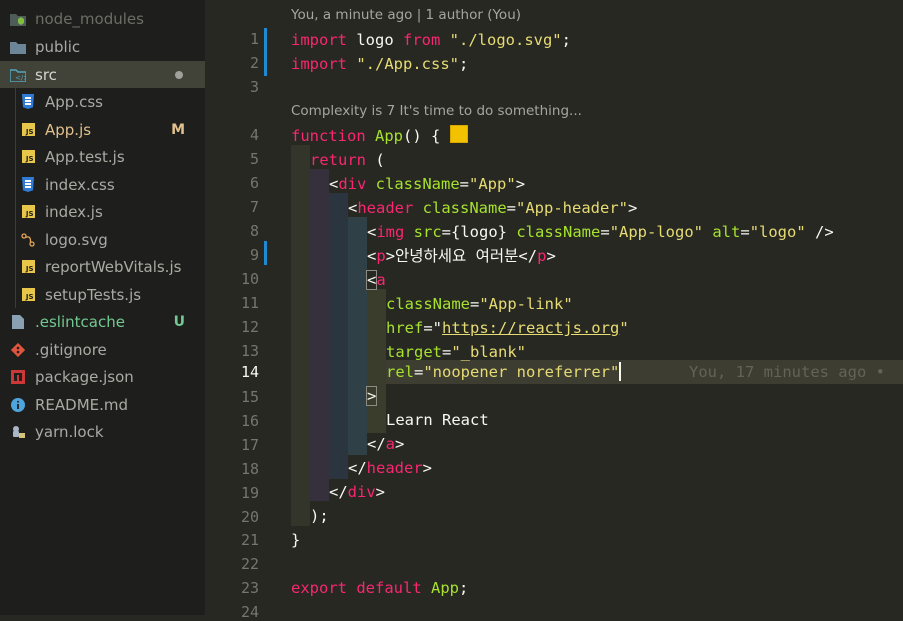 This screenshot has height=621, width=903. What do you see at coordinates (18, 350) in the screenshot?
I see `git-icon` at bounding box center [18, 350].